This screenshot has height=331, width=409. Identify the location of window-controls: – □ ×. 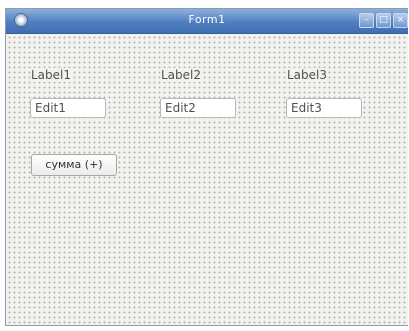
(383, 20).